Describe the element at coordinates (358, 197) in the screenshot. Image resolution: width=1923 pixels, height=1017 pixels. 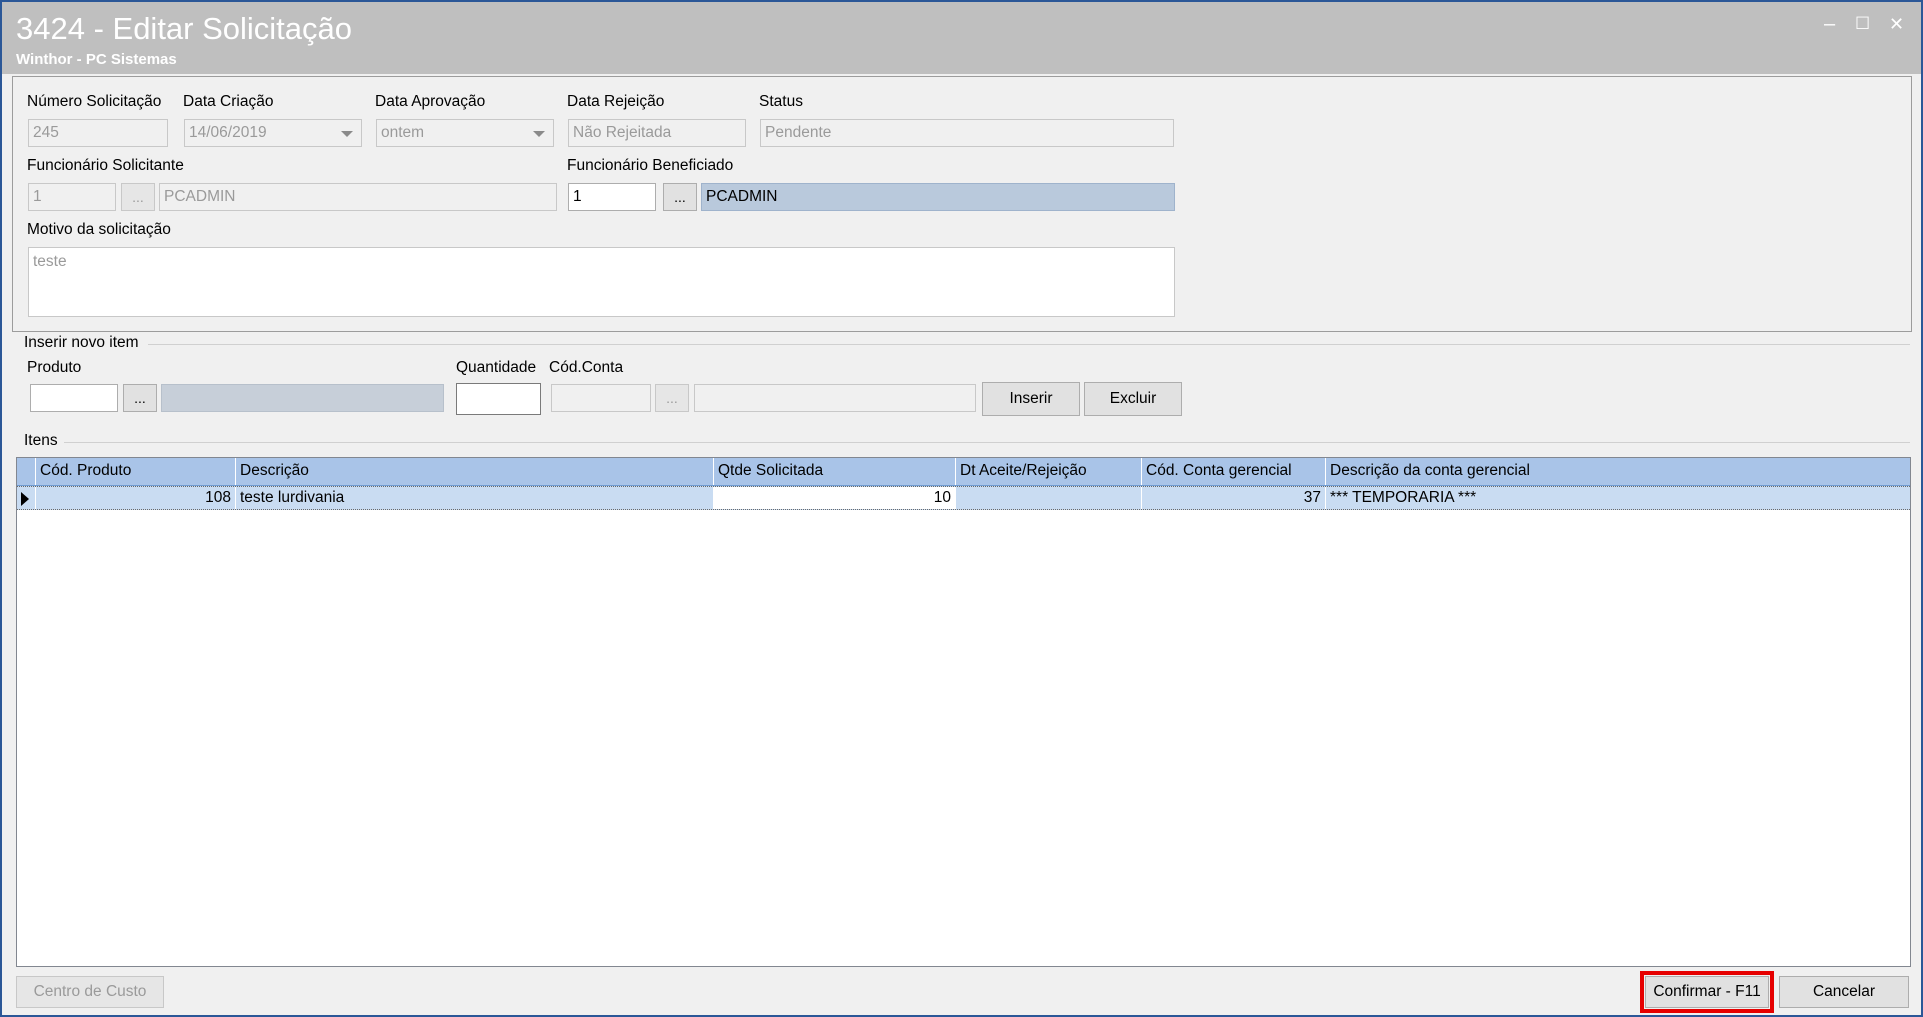
I see `solicitante-name-field: PCADMIN` at that location.